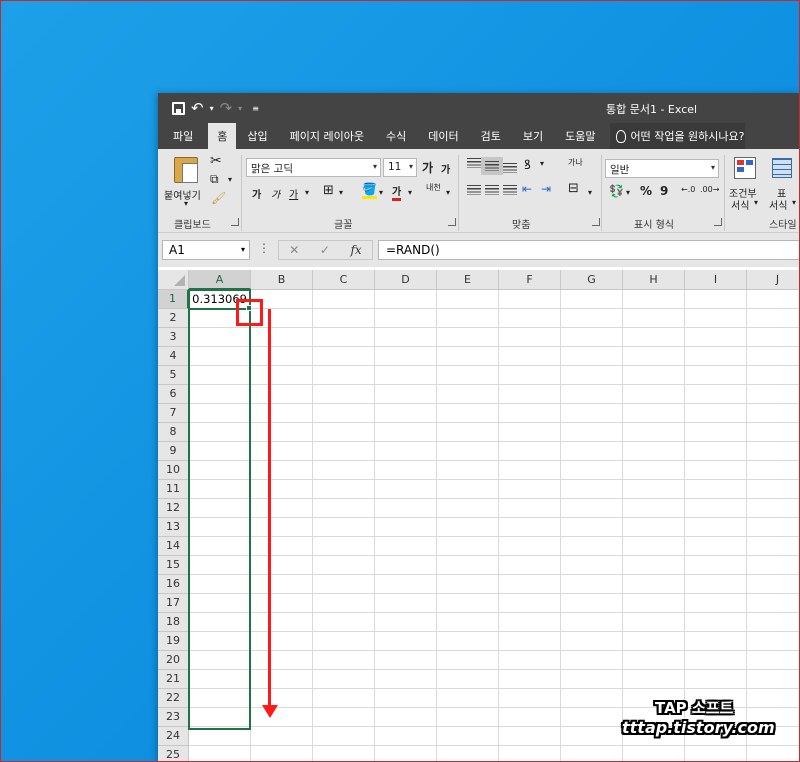  I want to click on align-top-icon, so click(474, 163).